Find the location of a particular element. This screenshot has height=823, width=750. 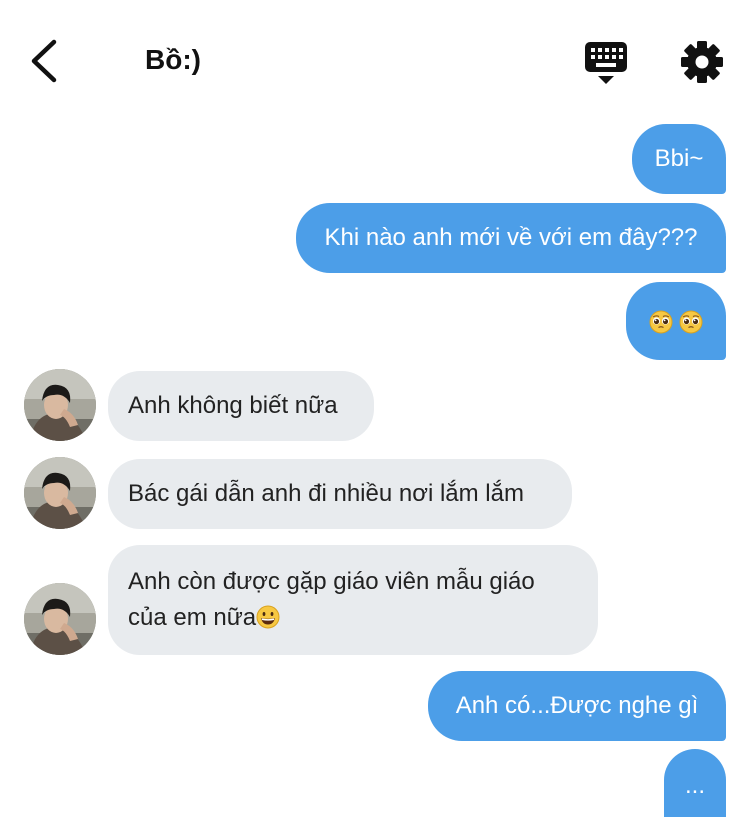

keyboard-icon is located at coordinates (606, 63).